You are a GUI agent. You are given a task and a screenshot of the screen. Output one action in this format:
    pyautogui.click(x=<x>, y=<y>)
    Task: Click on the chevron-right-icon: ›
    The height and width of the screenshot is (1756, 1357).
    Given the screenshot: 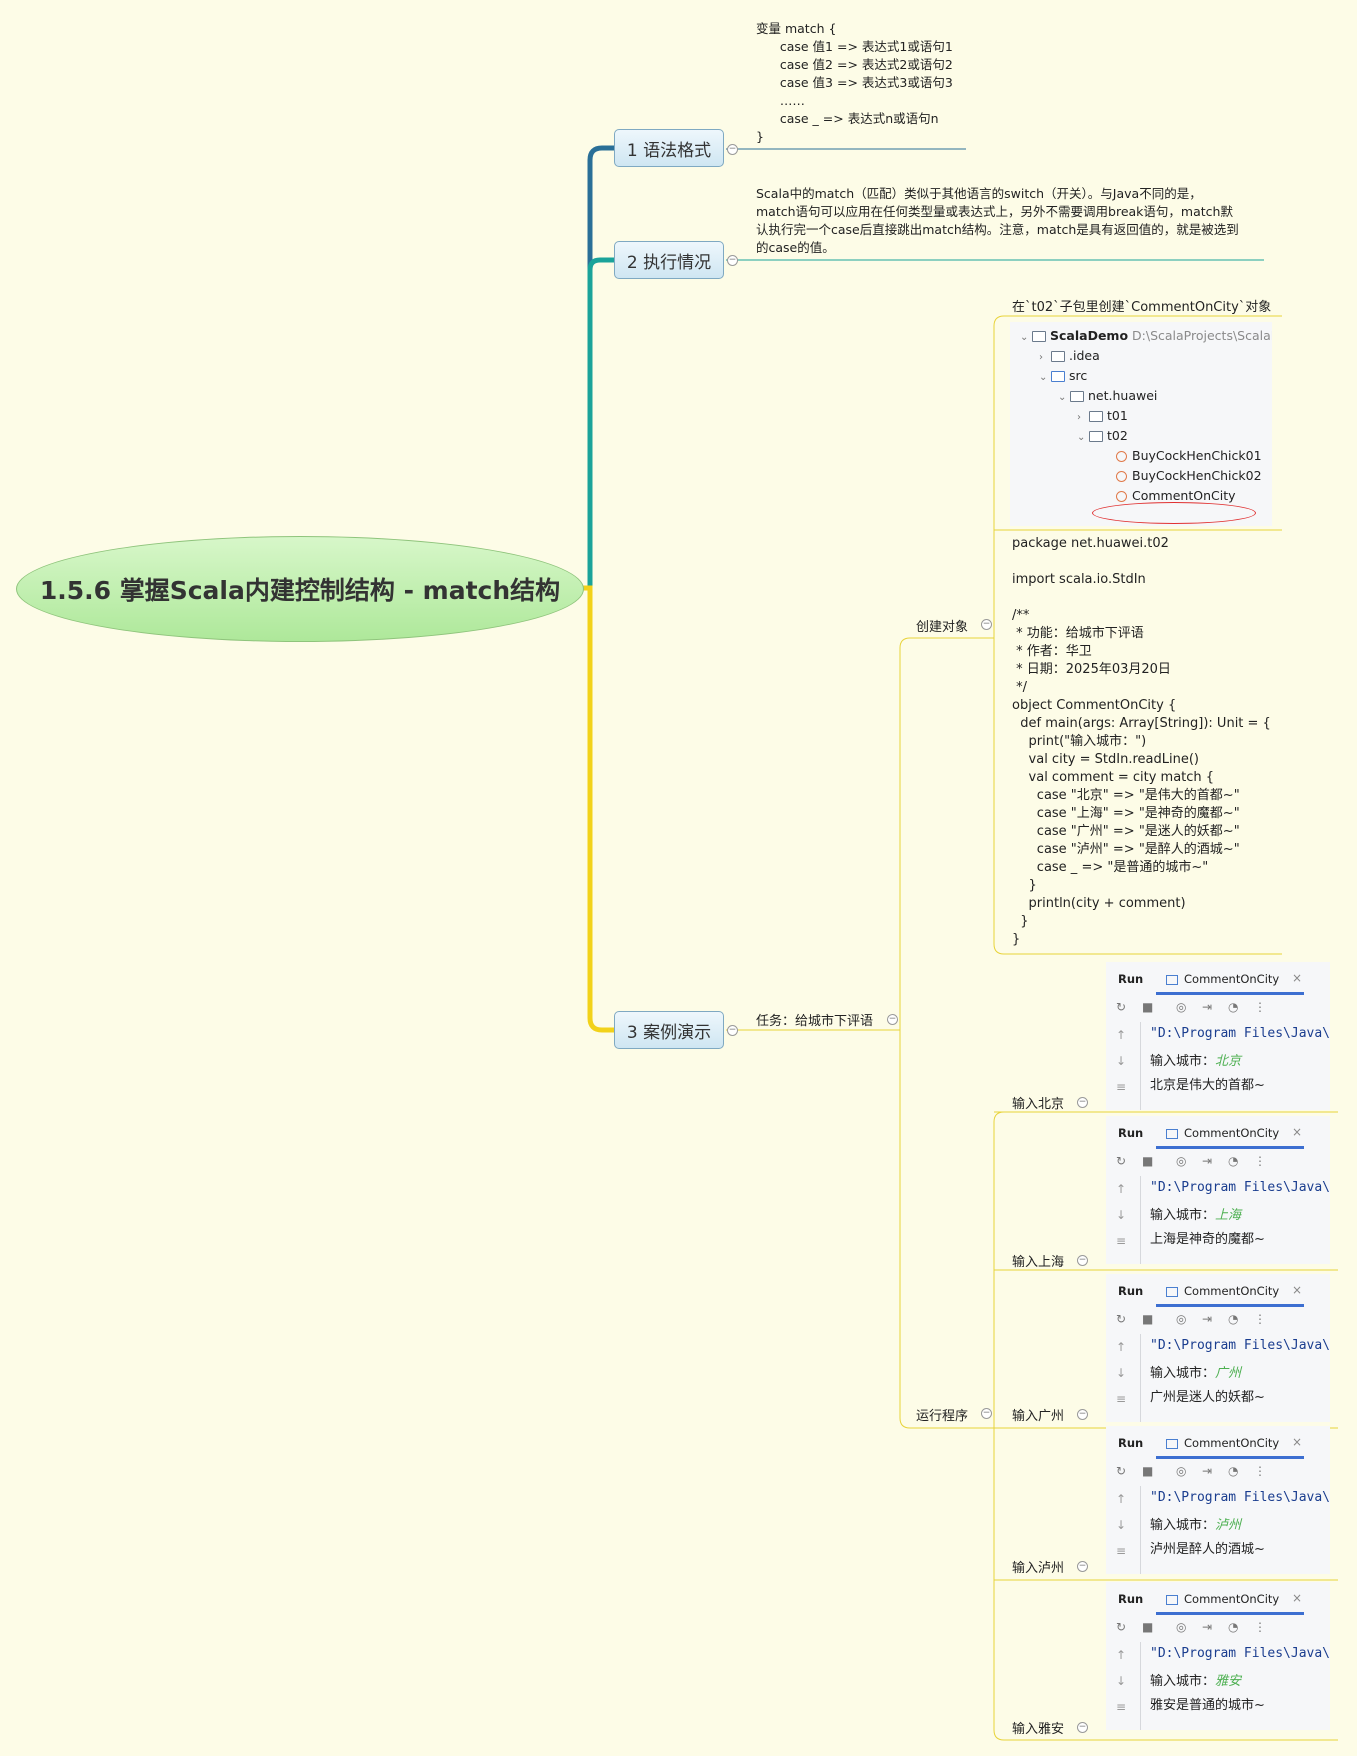 What is the action you would take?
    pyautogui.click(x=1041, y=357)
    